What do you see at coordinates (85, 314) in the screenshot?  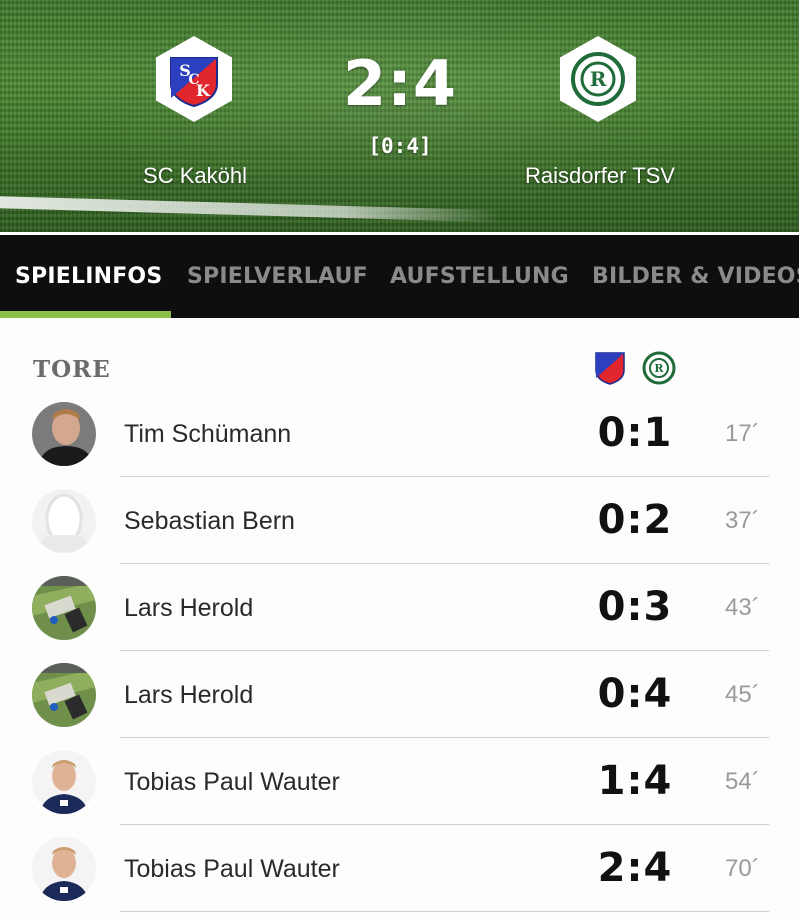 I see `active-tab-indicator` at bounding box center [85, 314].